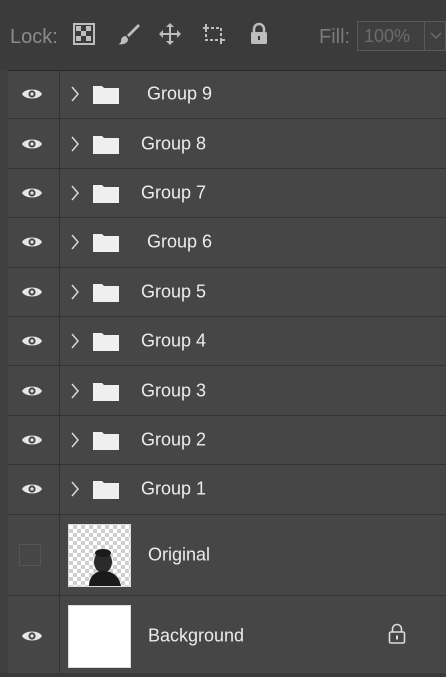 The height and width of the screenshot is (677, 446). What do you see at coordinates (227, 490) in the screenshot?
I see `layer-row: Group 1` at bounding box center [227, 490].